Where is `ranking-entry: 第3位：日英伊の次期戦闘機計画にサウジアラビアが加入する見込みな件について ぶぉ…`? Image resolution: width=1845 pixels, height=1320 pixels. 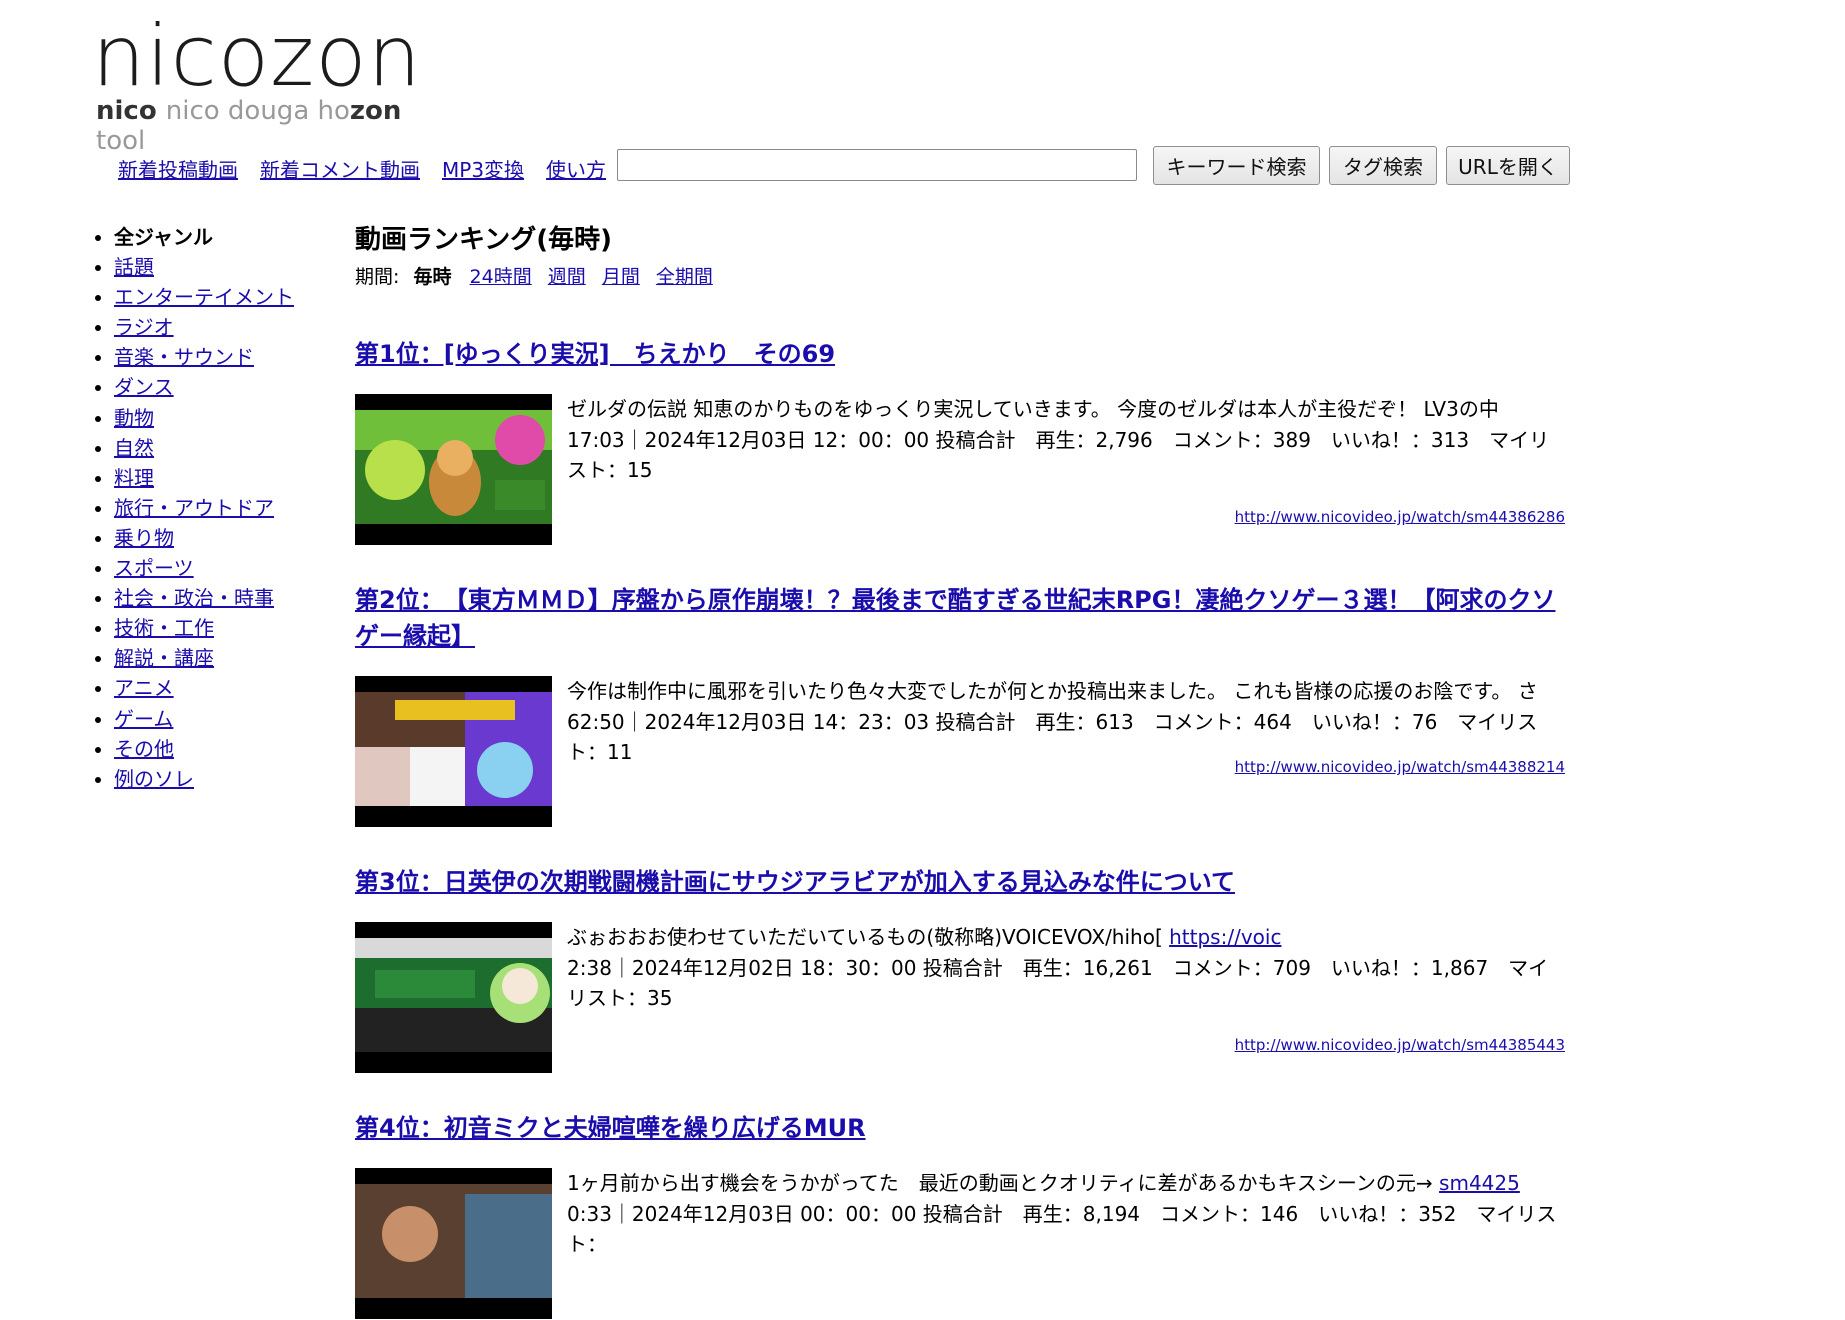
ranking-entry: 第3位：日英伊の次期戦闘機計画にサウジアラビアが加入する見込みな件について ぶぉ… is located at coordinates (960, 969).